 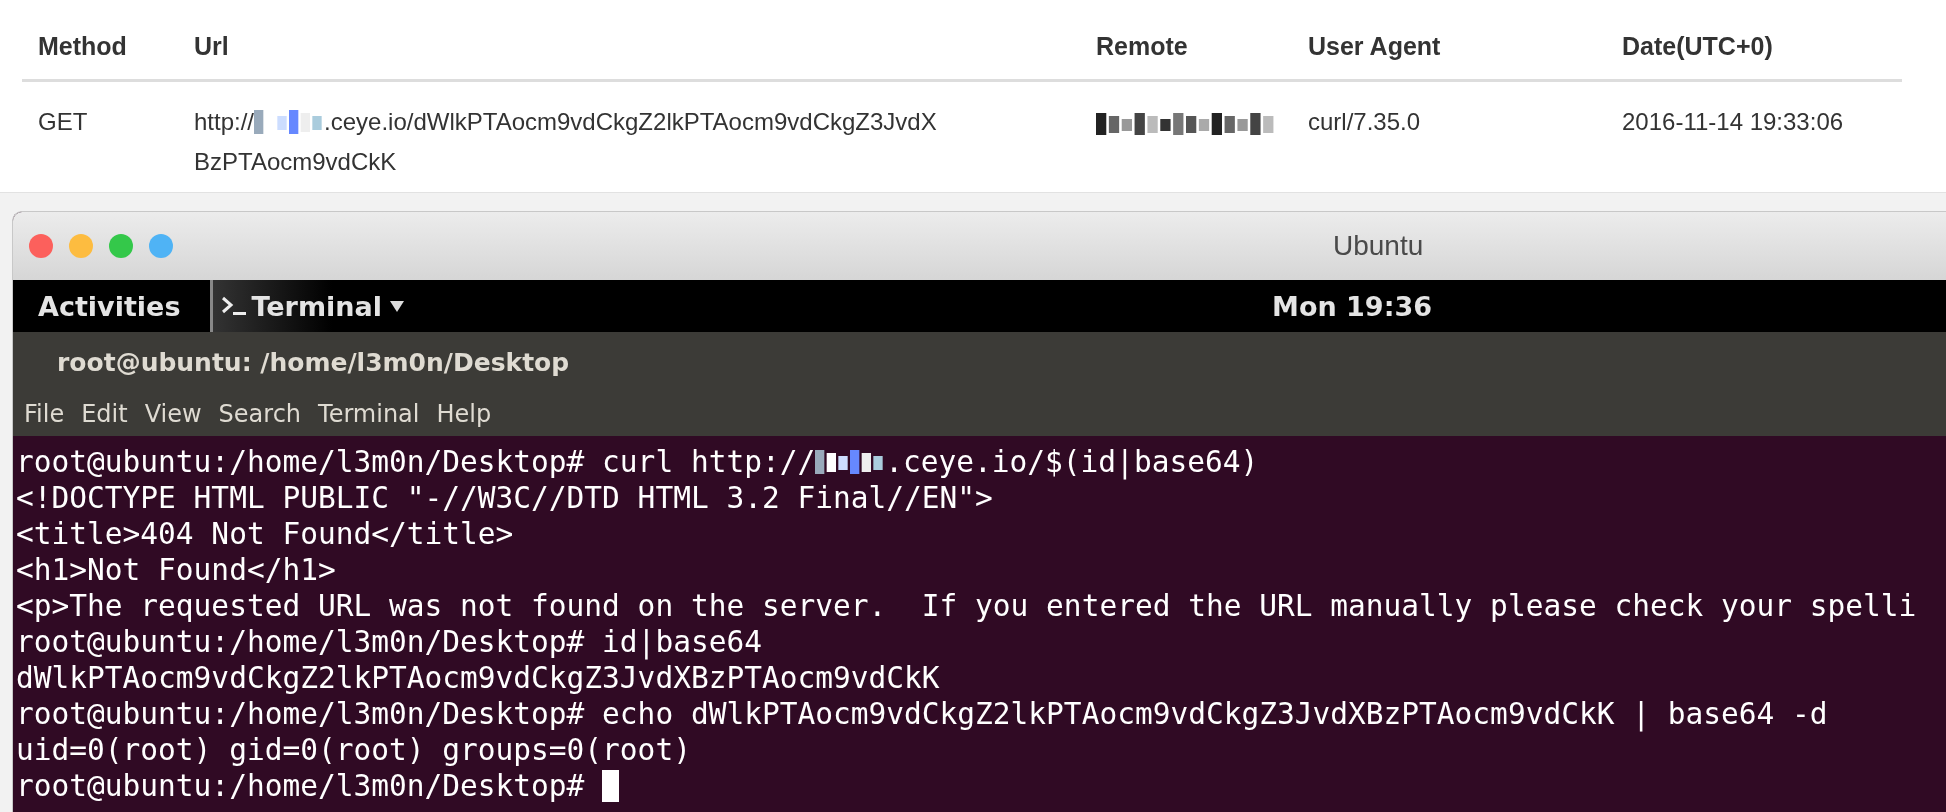 What do you see at coordinates (224, 122) in the screenshot?
I see `url-text: http://` at bounding box center [224, 122].